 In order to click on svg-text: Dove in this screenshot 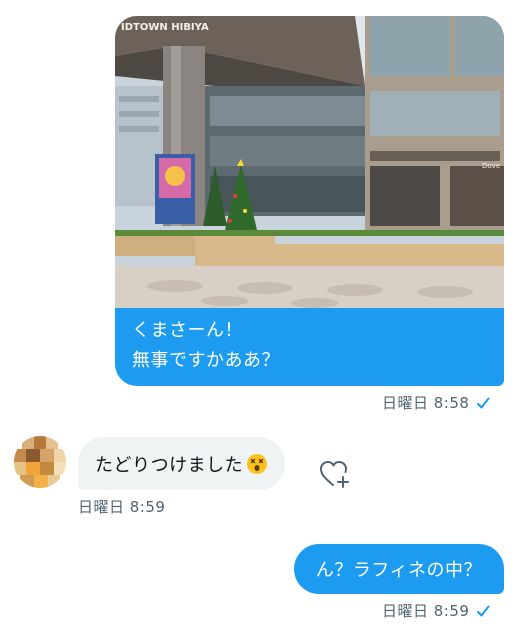, I will do `click(491, 166)`.